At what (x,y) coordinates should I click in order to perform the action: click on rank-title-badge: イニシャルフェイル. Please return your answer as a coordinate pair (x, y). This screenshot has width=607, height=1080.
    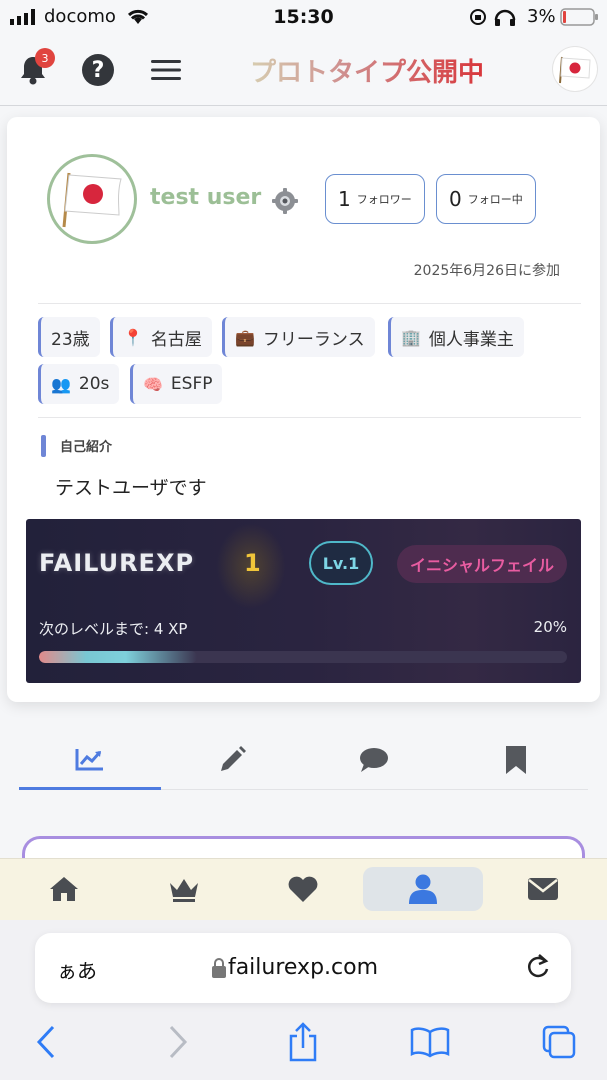
    Looking at the image, I should click on (482, 564).